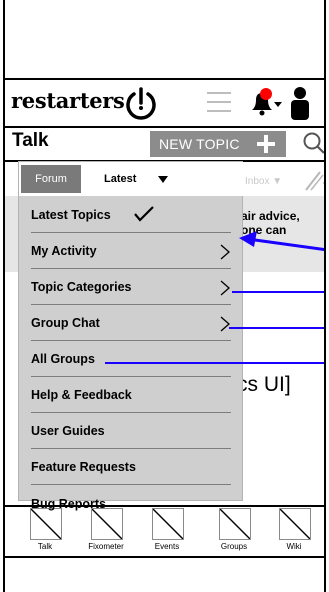 The height and width of the screenshot is (592, 329). Describe the element at coordinates (81, 287) in the screenshot. I see `menu-item-label: Topic Categories` at that location.